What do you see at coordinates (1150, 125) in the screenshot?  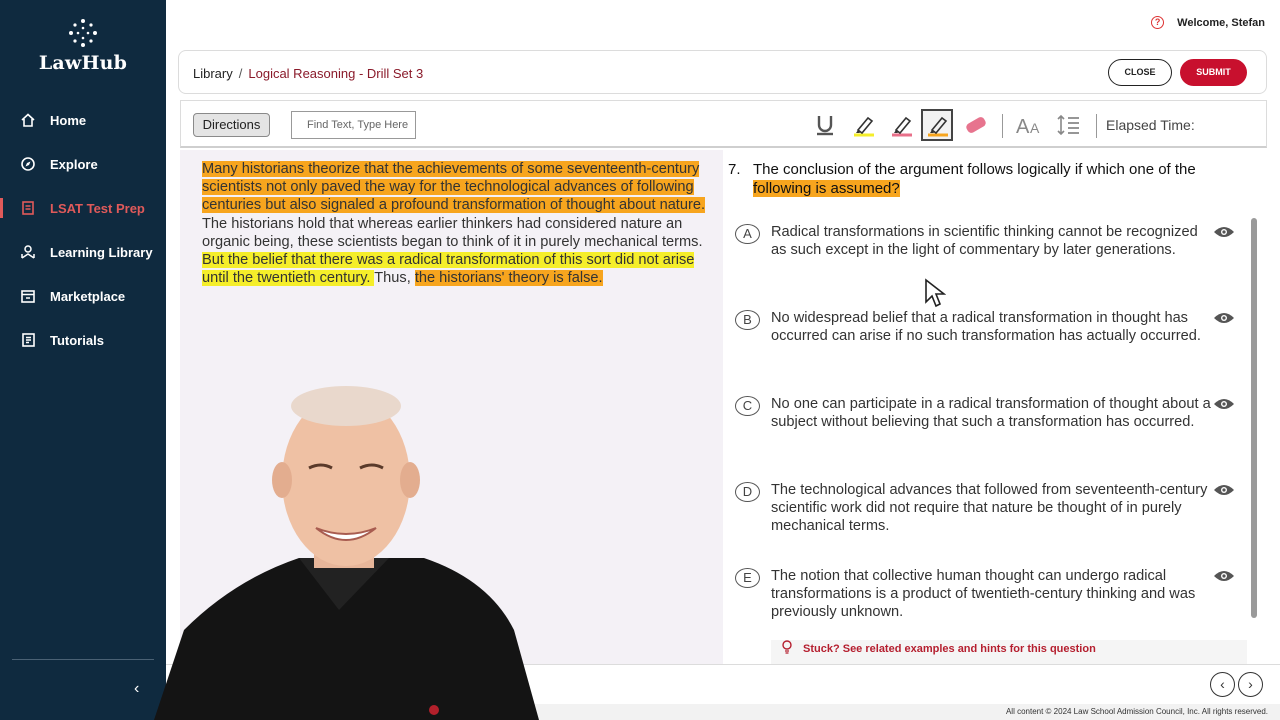 I see `elapsed-time-label: Elapsed Time:` at bounding box center [1150, 125].